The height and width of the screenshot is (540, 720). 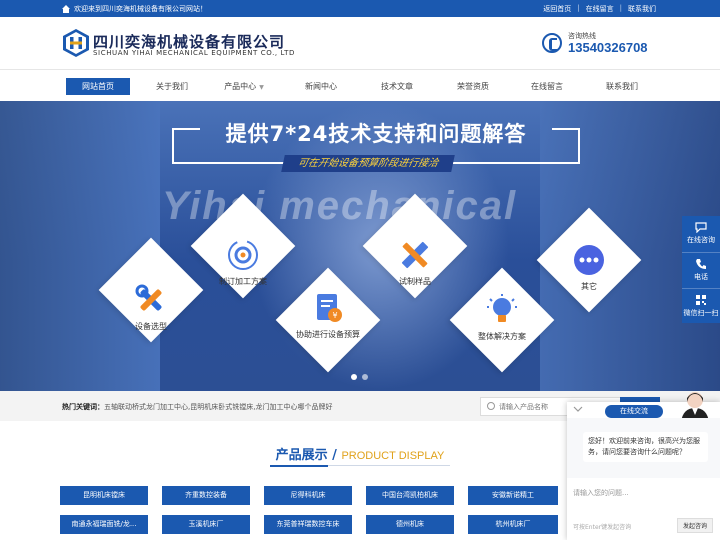 What do you see at coordinates (140, 9) in the screenshot?
I see `welcome-text: 欢迎来到四川奕海机械设备有限公司网站！` at bounding box center [140, 9].